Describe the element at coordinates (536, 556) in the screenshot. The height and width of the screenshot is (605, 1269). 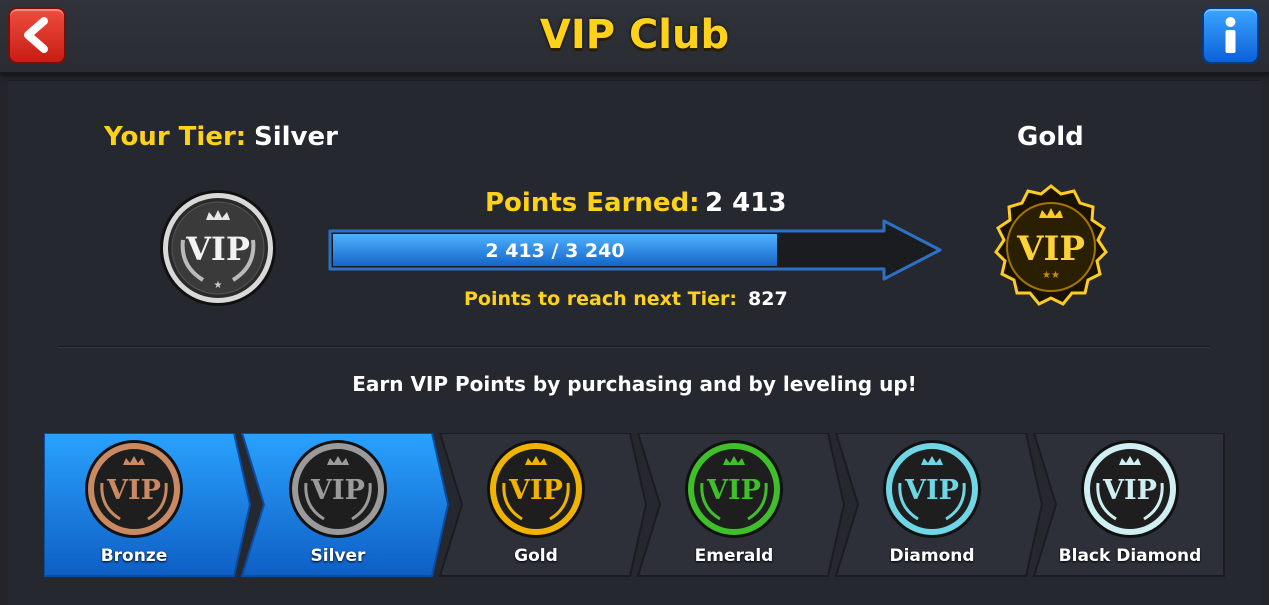
I see `tier-label-gold: Gold` at that location.